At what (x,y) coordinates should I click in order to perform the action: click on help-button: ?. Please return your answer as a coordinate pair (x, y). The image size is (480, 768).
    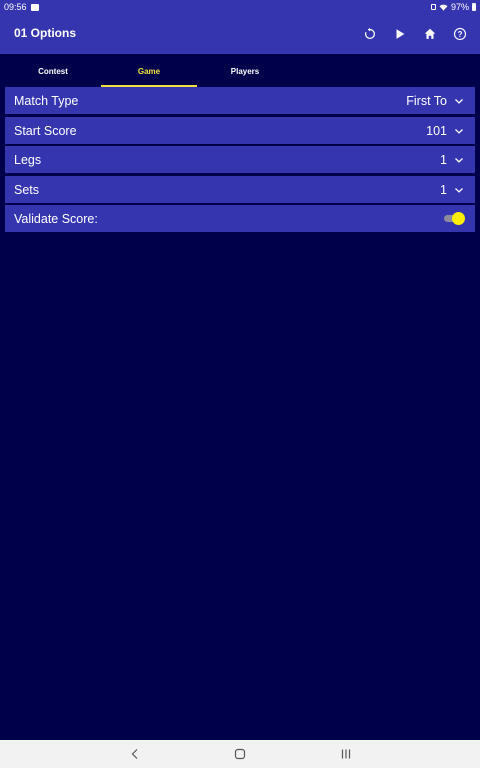
    Looking at the image, I should click on (460, 34).